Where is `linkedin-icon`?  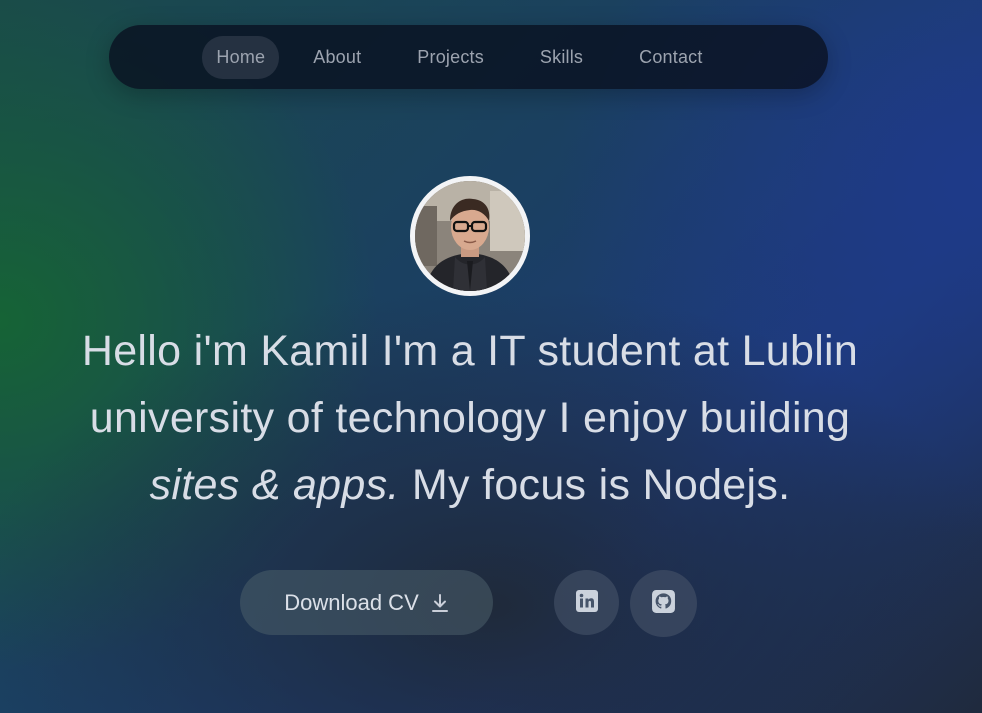
linkedin-icon is located at coordinates (587, 603).